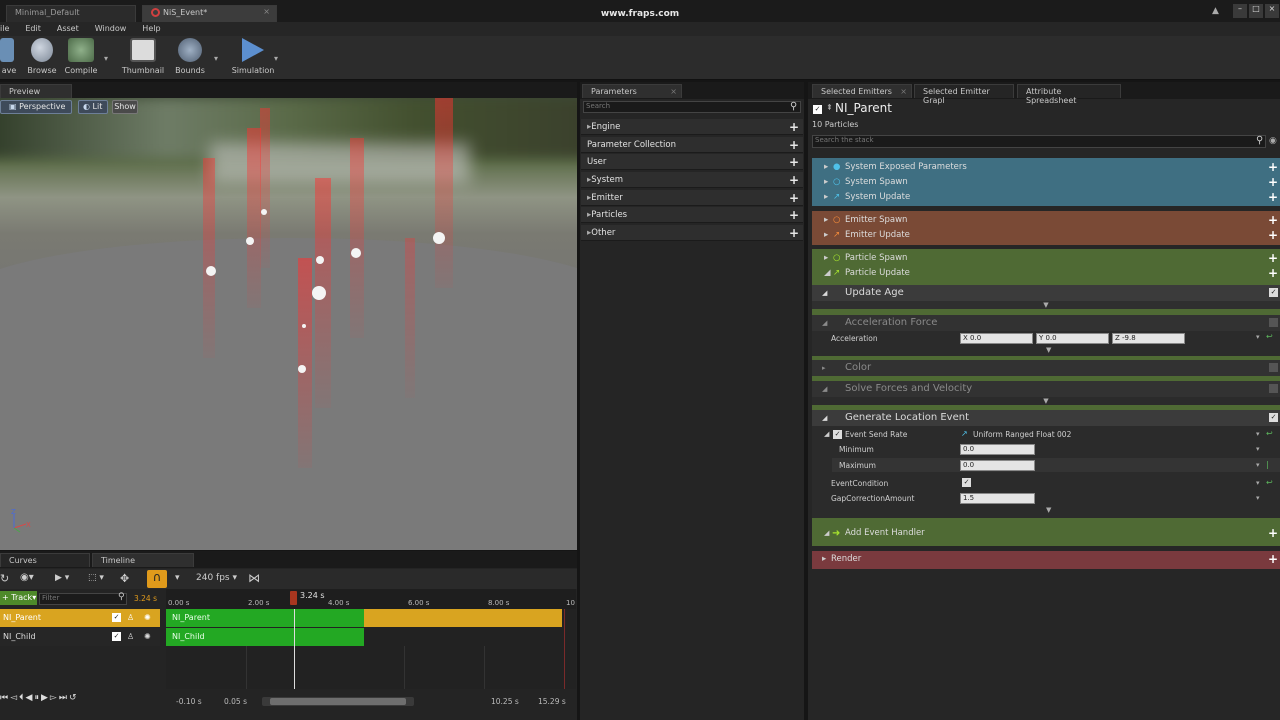  What do you see at coordinates (1046, 235) in the screenshot?
I see `stack-emitter-update: ▸ ↗ Emitter Update +` at bounding box center [1046, 235].